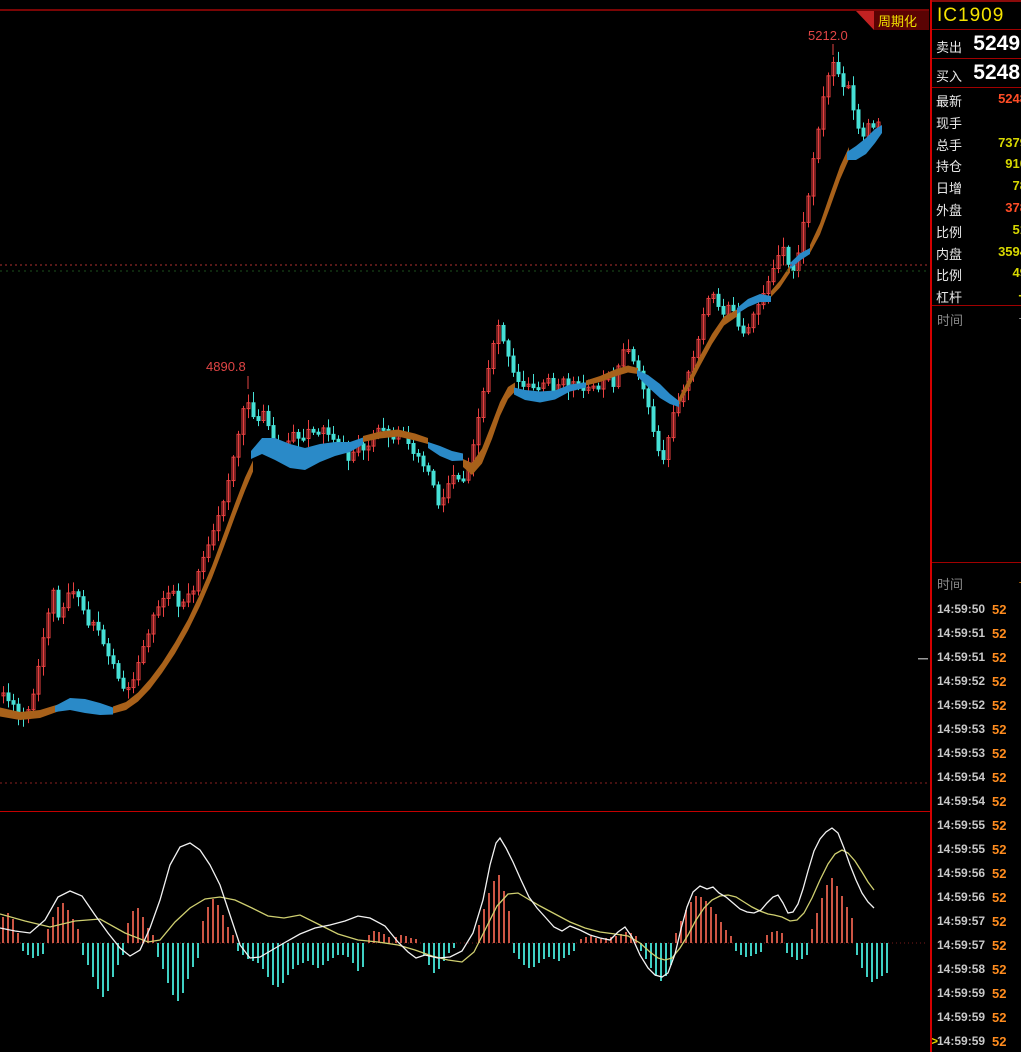  What do you see at coordinates (226, 366) in the screenshot?
I see `price-label-1: 4890.8` at bounding box center [226, 366].